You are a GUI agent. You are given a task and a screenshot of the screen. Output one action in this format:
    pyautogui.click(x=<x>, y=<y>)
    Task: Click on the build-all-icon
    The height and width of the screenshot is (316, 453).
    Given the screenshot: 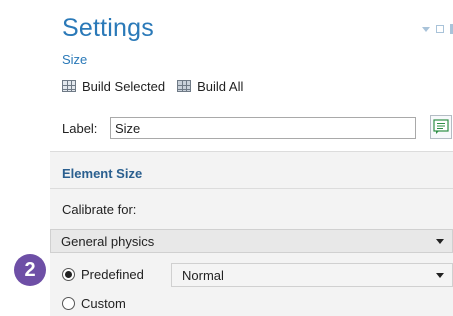 What is the action you would take?
    pyautogui.click(x=184, y=86)
    